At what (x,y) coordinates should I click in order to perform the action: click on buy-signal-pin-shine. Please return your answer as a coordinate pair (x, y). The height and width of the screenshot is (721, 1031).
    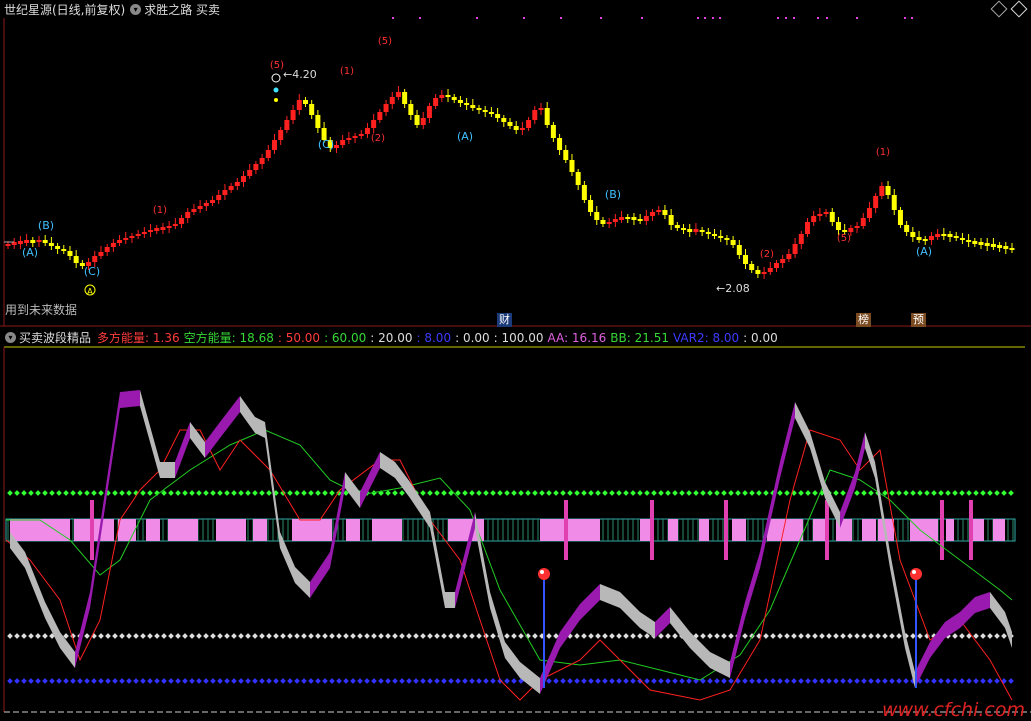
    Looking at the image, I should click on (914, 572).